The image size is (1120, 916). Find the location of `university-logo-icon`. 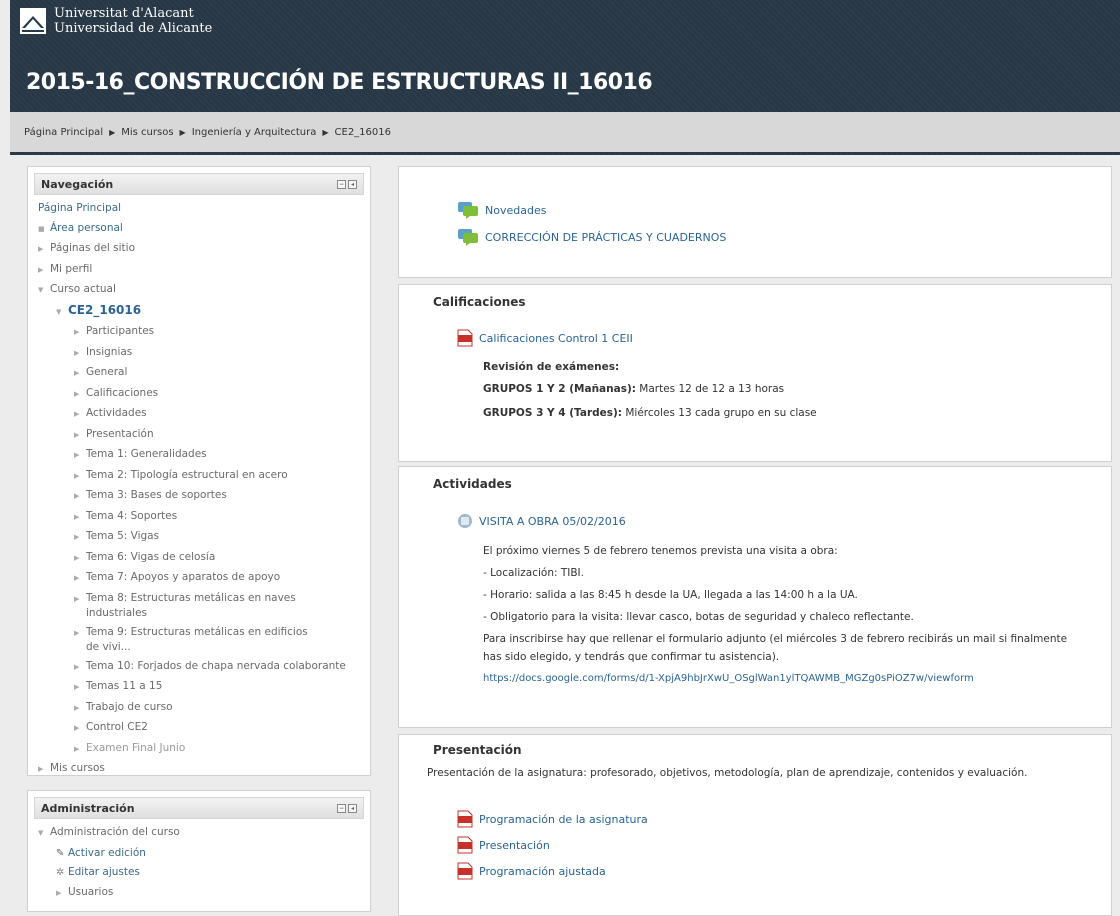

university-logo-icon is located at coordinates (33, 21).